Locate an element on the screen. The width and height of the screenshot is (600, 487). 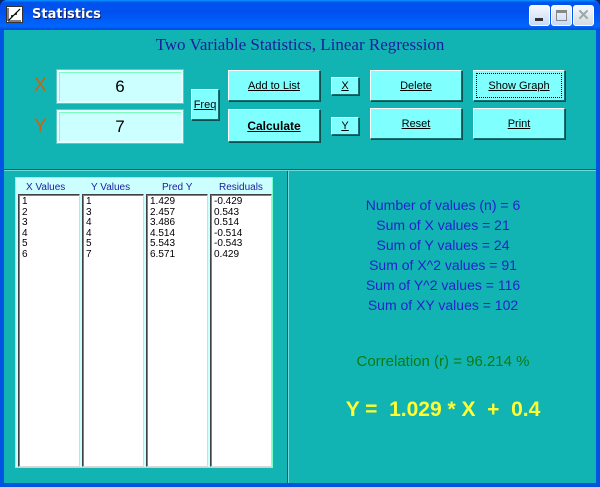
x-small-button: X is located at coordinates (345, 86).